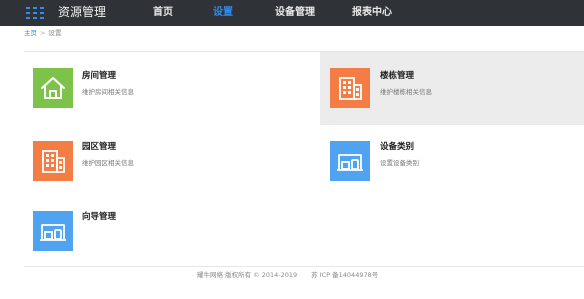  I want to click on card-title: 房间管理, so click(99, 76).